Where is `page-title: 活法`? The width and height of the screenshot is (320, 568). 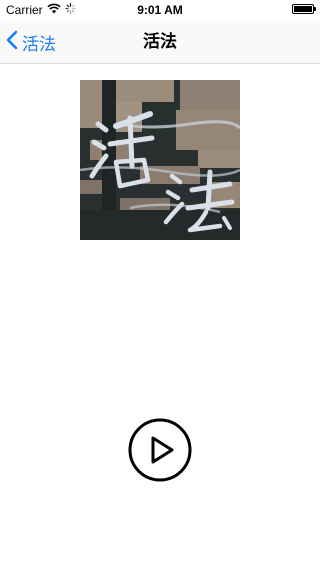
page-title: 活法 is located at coordinates (160, 41).